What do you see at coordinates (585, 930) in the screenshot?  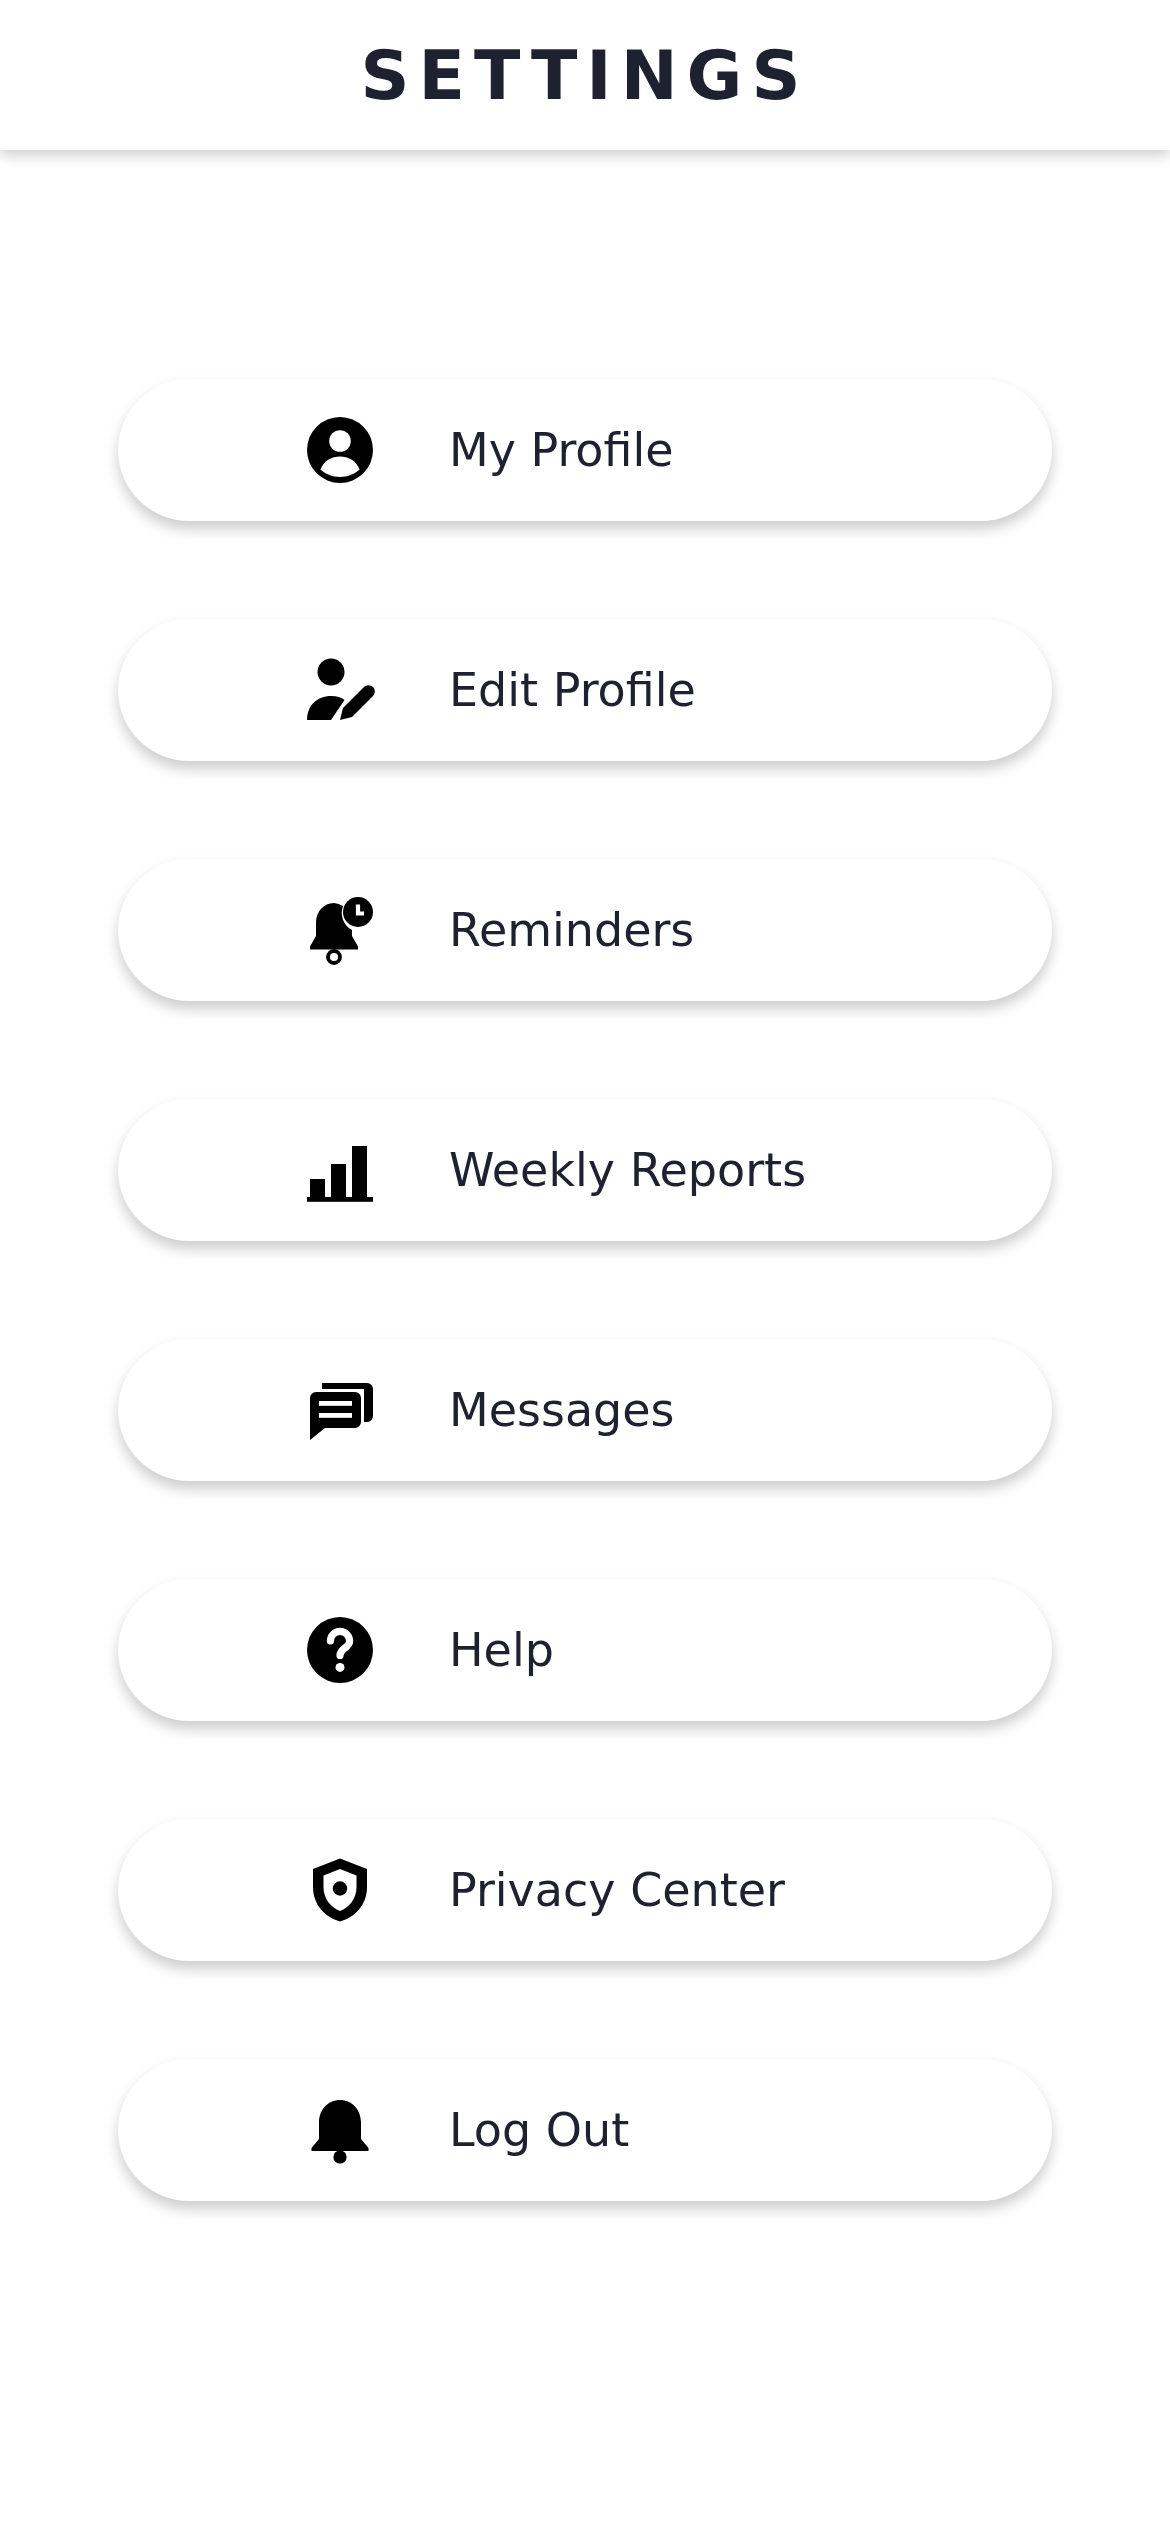 I see `settings-button: Reminders` at bounding box center [585, 930].